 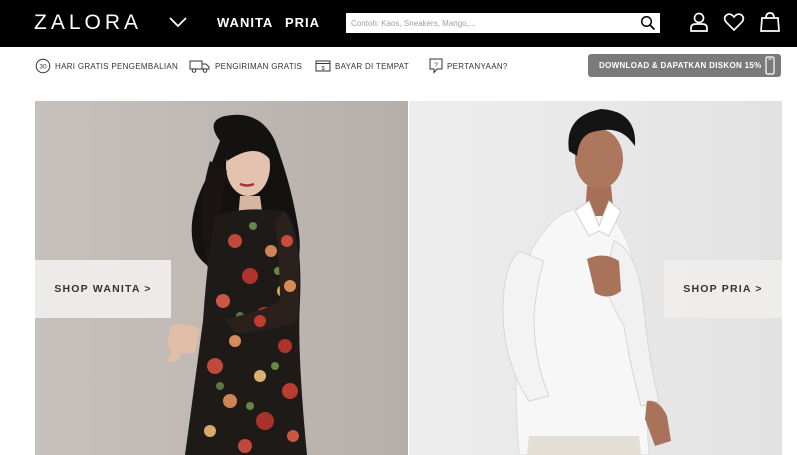 I want to click on info-question: ? PERTANYAAN?, so click(x=468, y=66).